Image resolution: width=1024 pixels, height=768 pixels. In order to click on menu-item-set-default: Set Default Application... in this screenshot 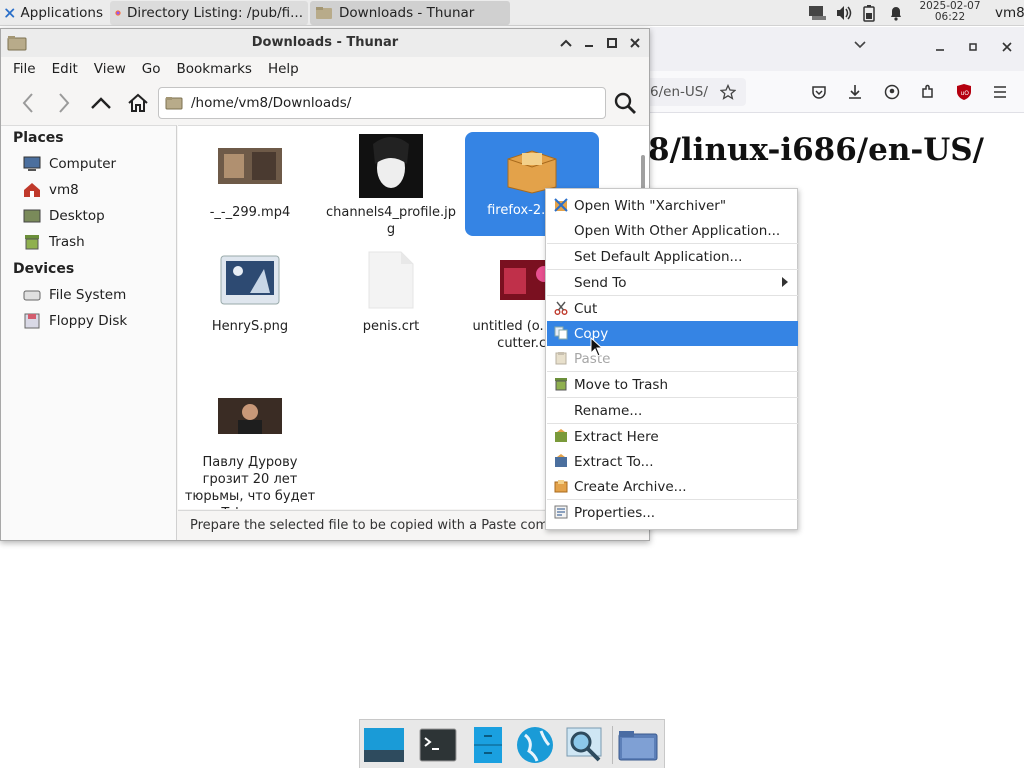, I will do `click(672, 256)`.